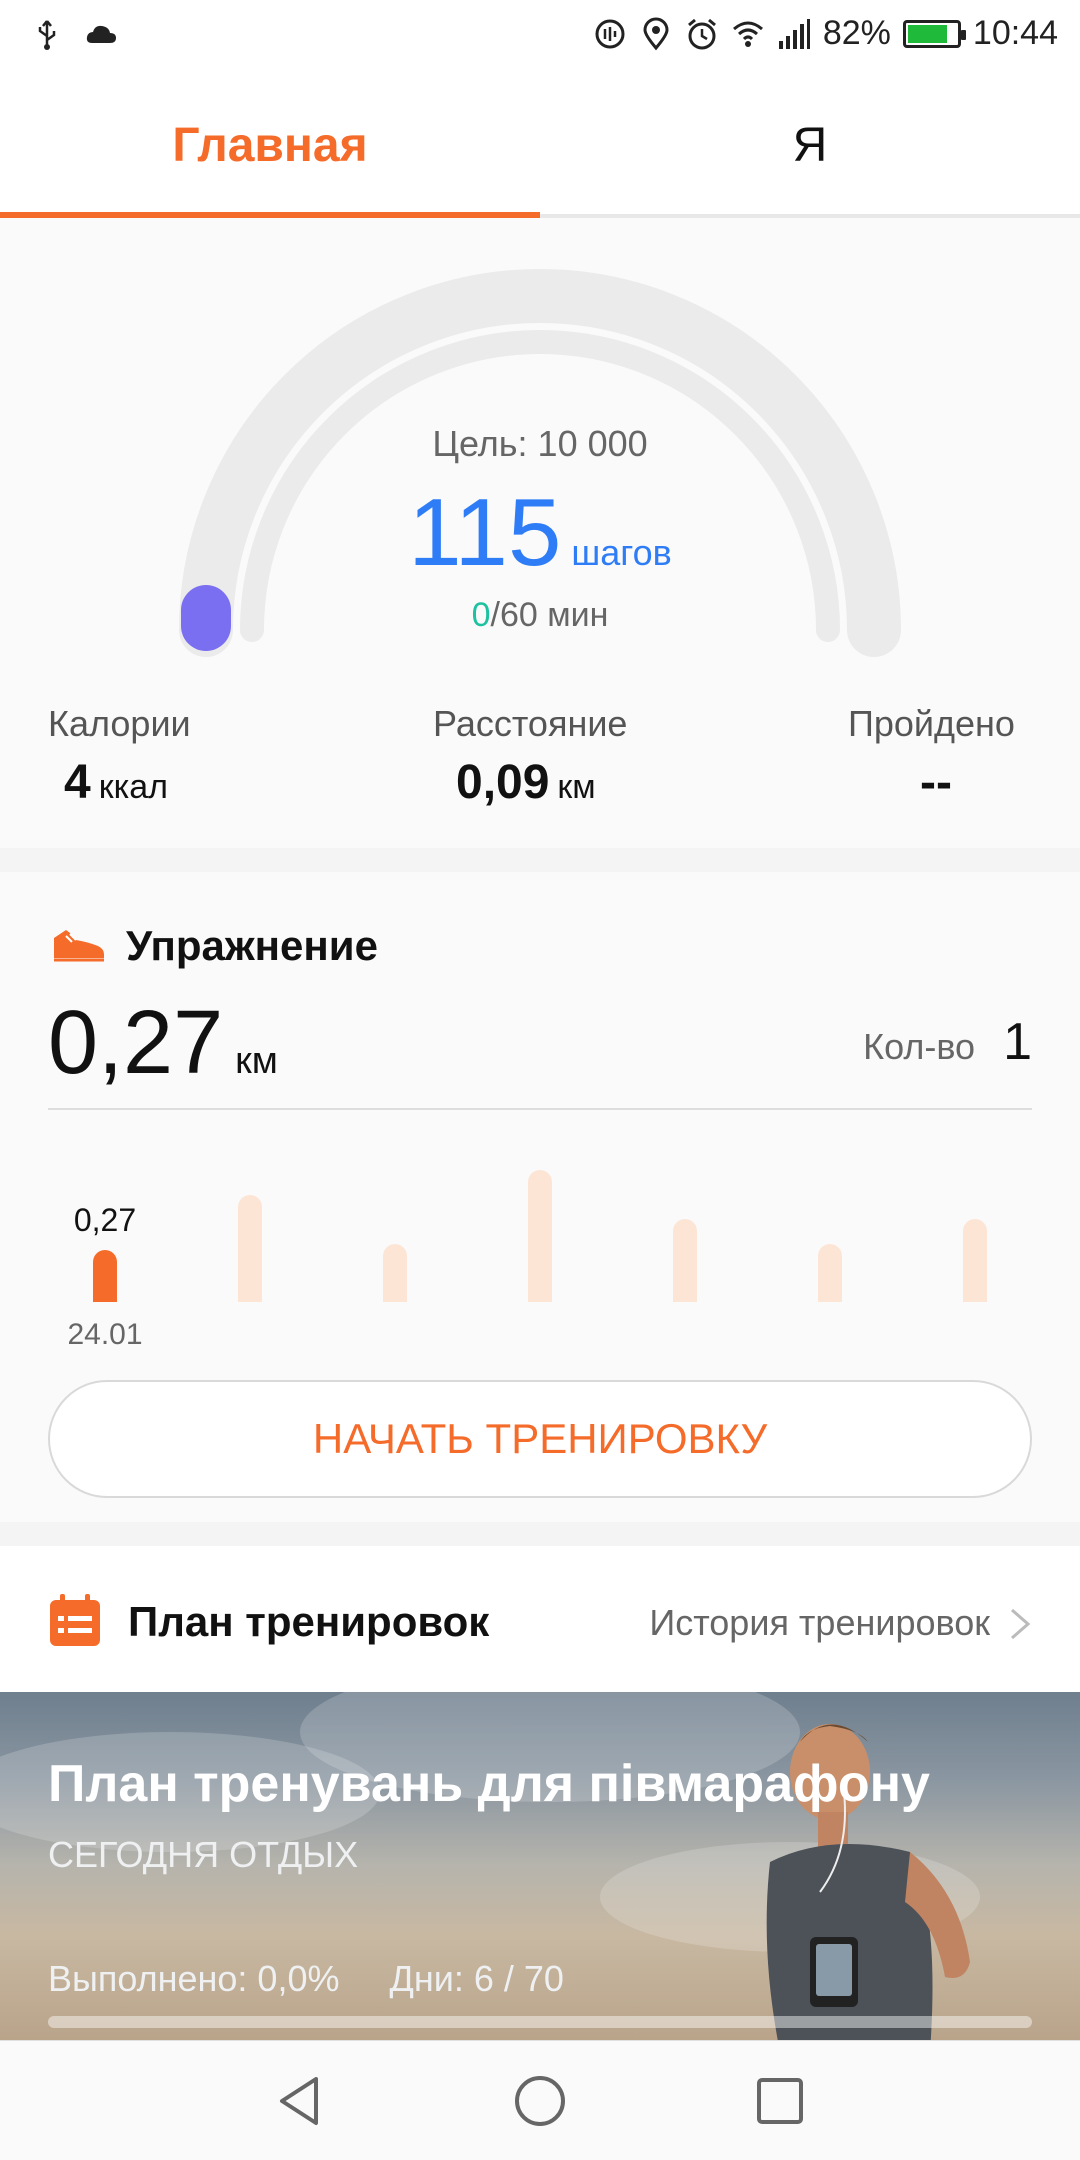 This screenshot has width=1080, height=2160. What do you see at coordinates (540, 443) in the screenshot?
I see `steps-goal: Цель: 10 000` at bounding box center [540, 443].